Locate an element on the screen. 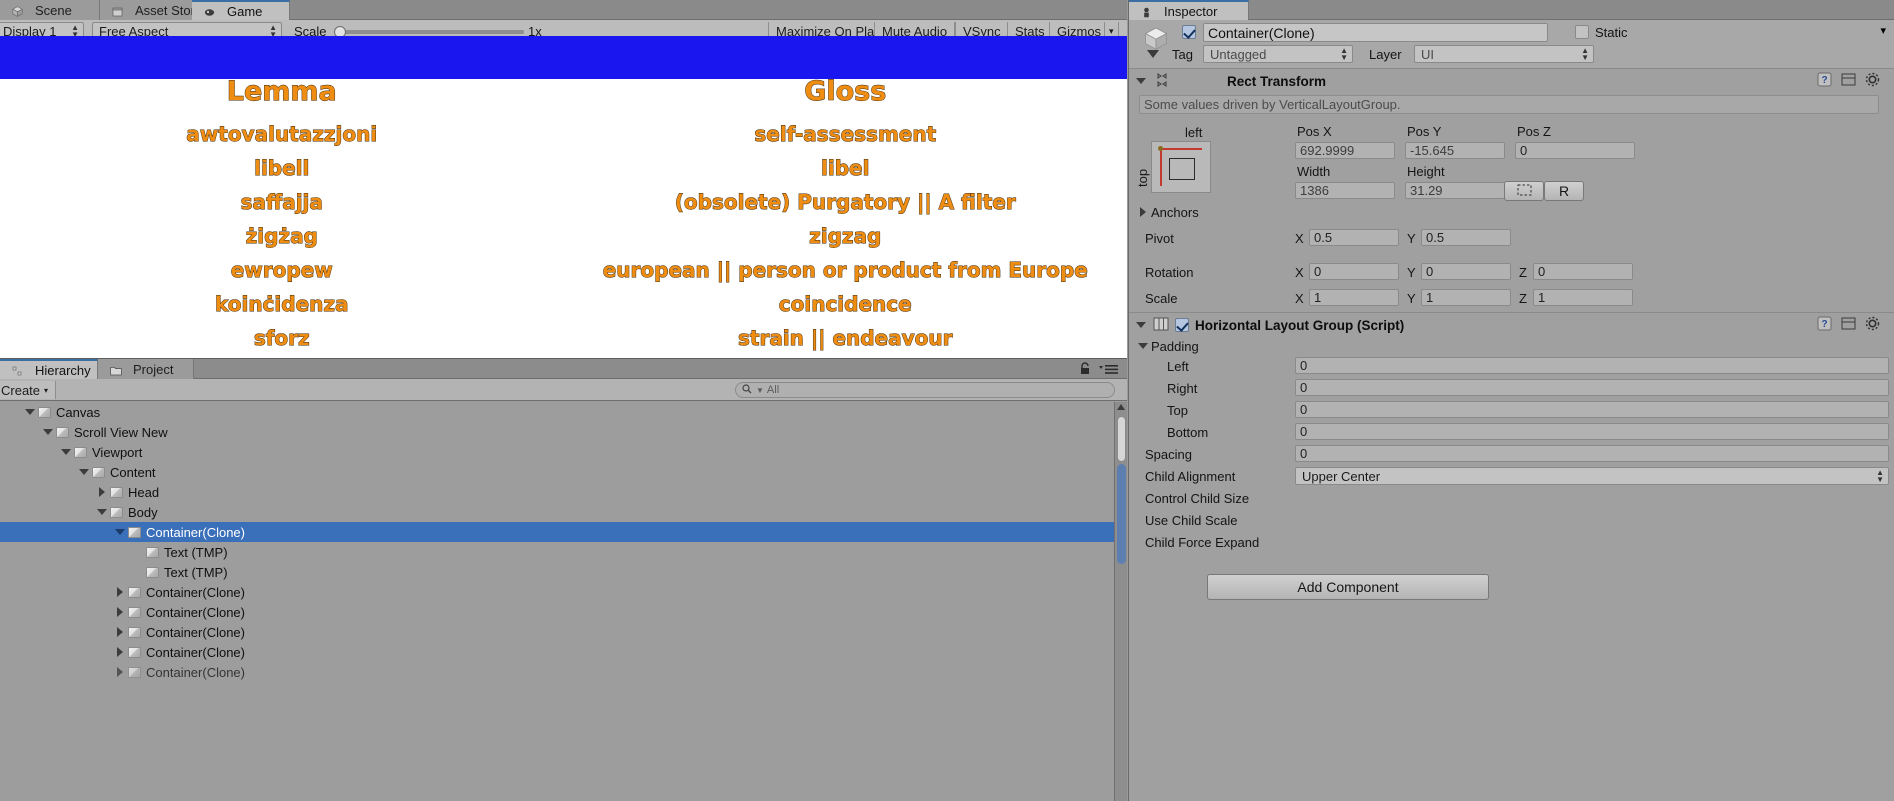 The width and height of the screenshot is (1894, 801). pivot-x-input: 0.5 is located at coordinates (1354, 237).